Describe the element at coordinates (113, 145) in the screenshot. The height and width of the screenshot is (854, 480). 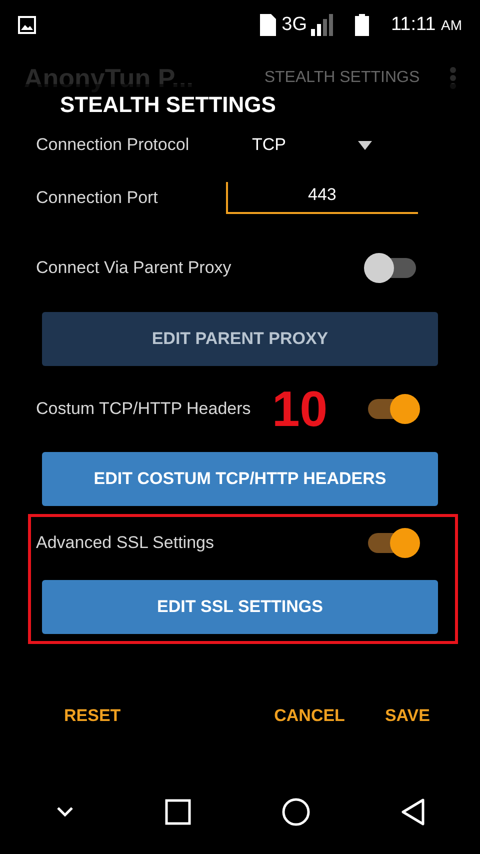
I see `setting-label: Connection Protocol` at that location.